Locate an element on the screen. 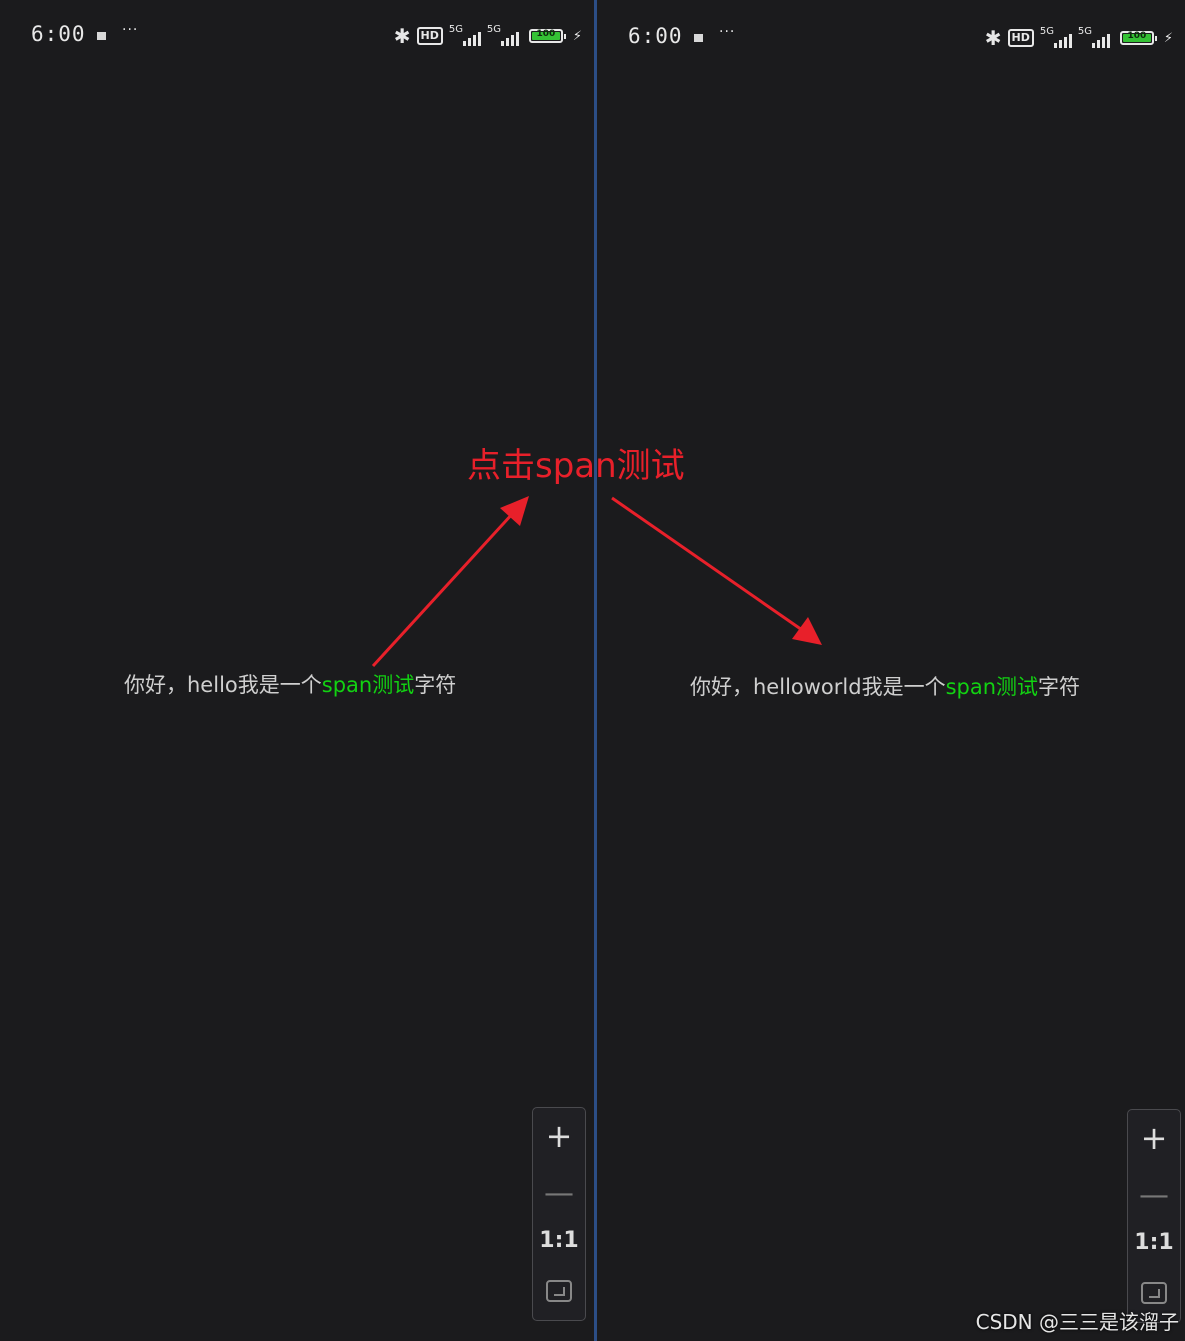 The width and height of the screenshot is (1185, 1341). arrow-to-label is located at coordinates (443, 589).